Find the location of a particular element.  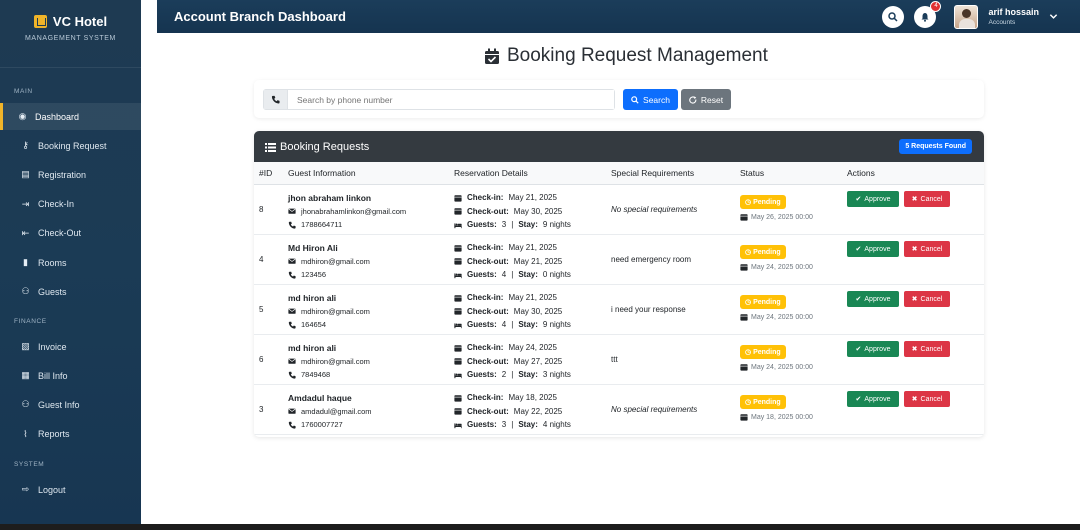

check-in-date: May 21, 2025 is located at coordinates (532, 298).